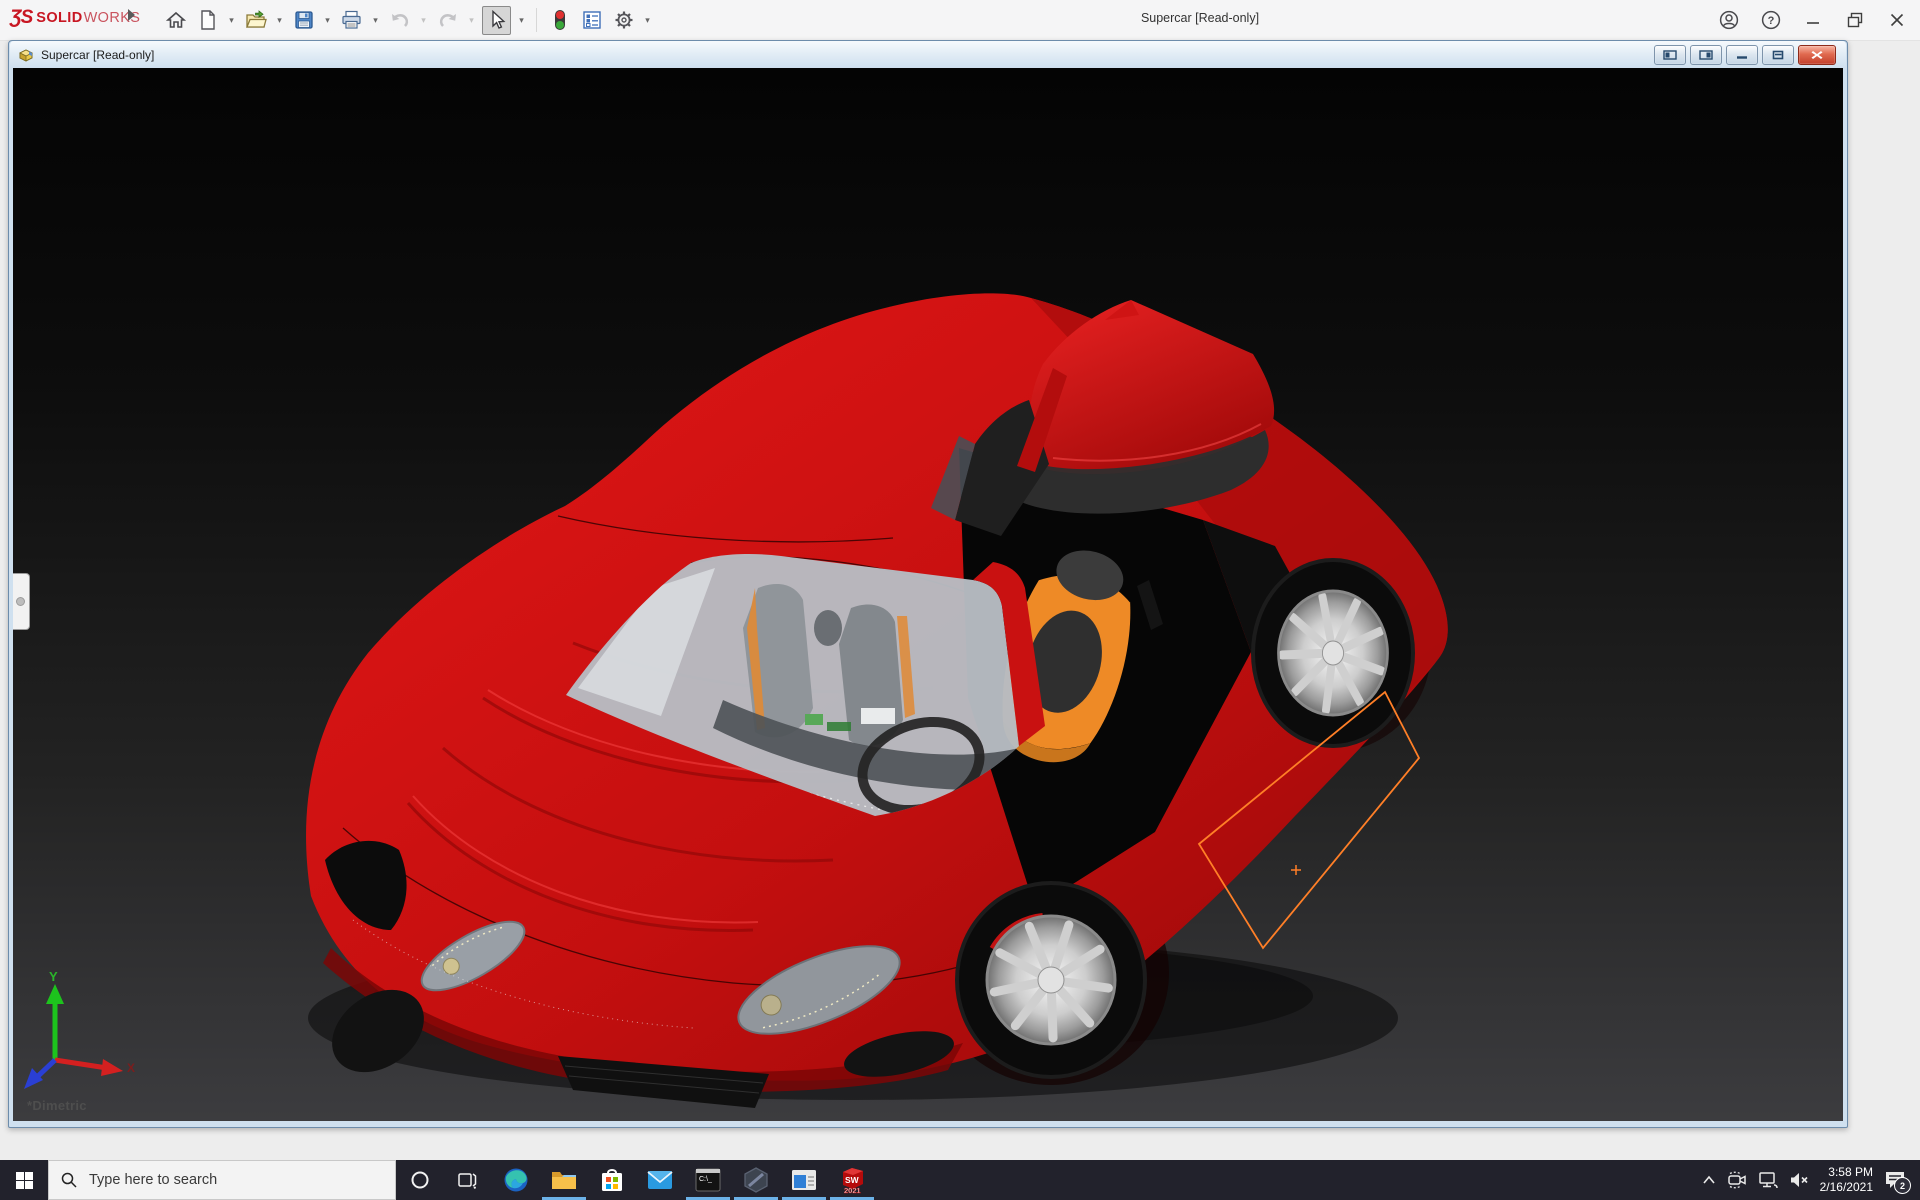 Image resolution: width=1920 pixels, height=1200 pixels. I want to click on pane-tab-grip, so click(20, 601).